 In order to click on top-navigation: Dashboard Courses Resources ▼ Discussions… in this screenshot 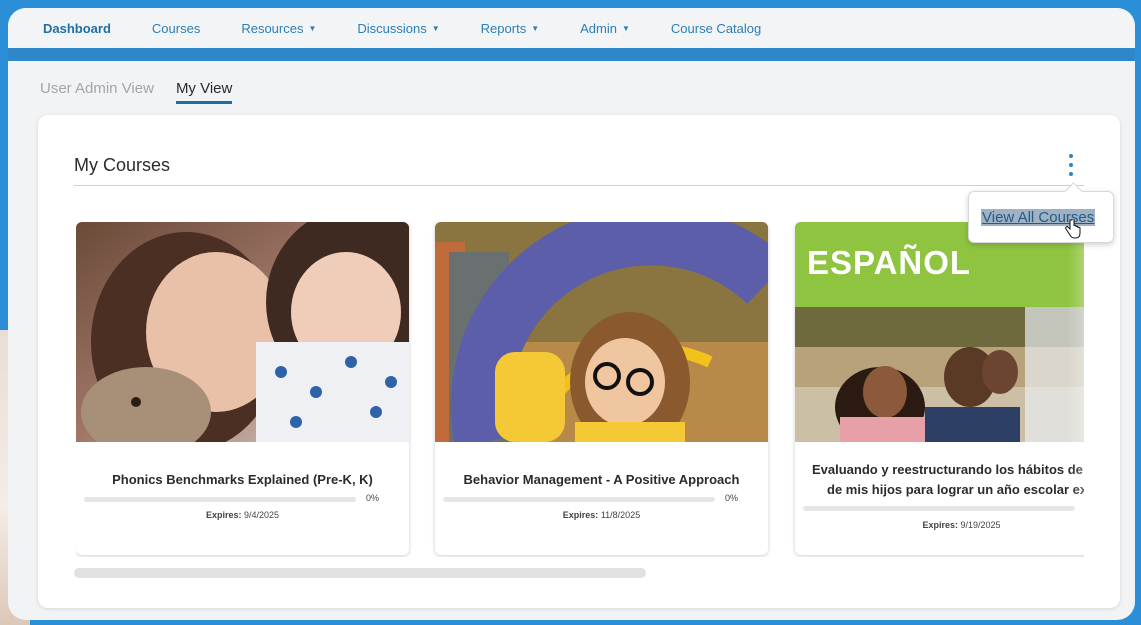, I will do `click(571, 28)`.